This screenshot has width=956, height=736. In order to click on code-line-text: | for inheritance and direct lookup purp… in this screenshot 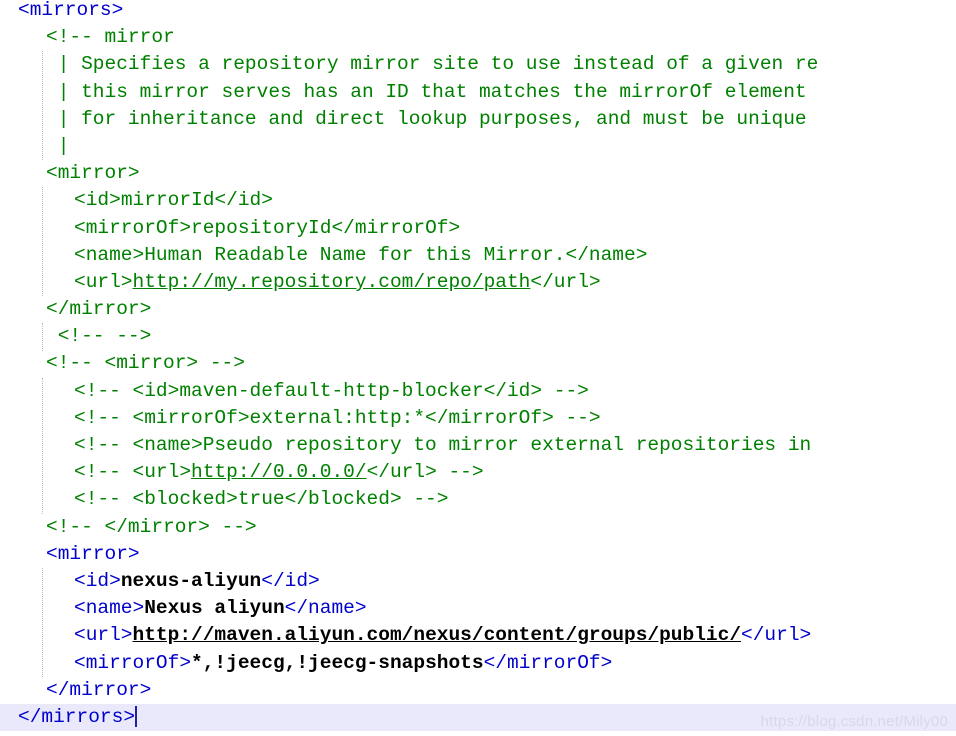, I will do `click(429, 119)`.